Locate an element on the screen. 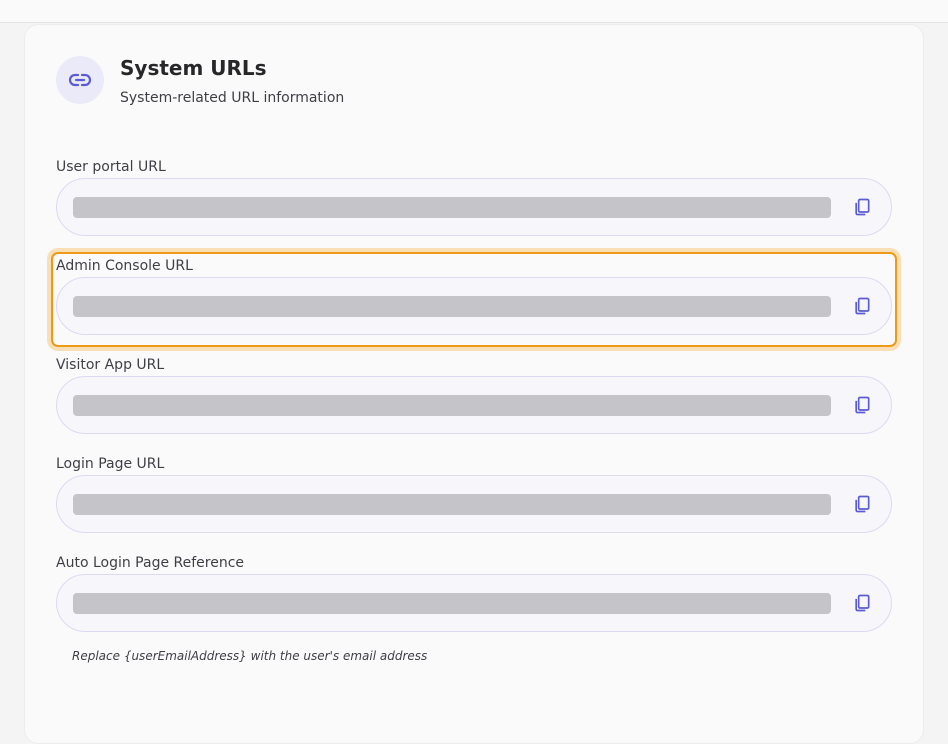  field-label: Visitor App URL is located at coordinates (110, 365).